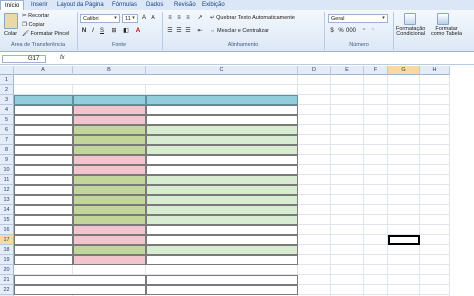 The height and width of the screenshot is (296, 474). I want to click on row-header: 5, so click(7, 120).